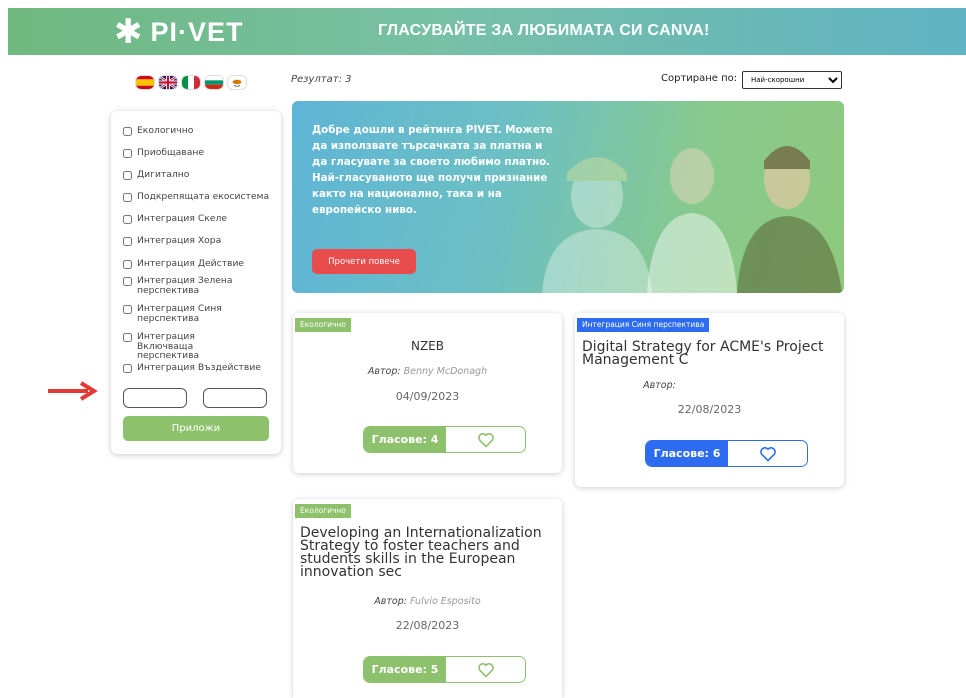 The height and width of the screenshot is (698, 966). What do you see at coordinates (128, 32) in the screenshot?
I see `logo-star-icon: ✱` at bounding box center [128, 32].